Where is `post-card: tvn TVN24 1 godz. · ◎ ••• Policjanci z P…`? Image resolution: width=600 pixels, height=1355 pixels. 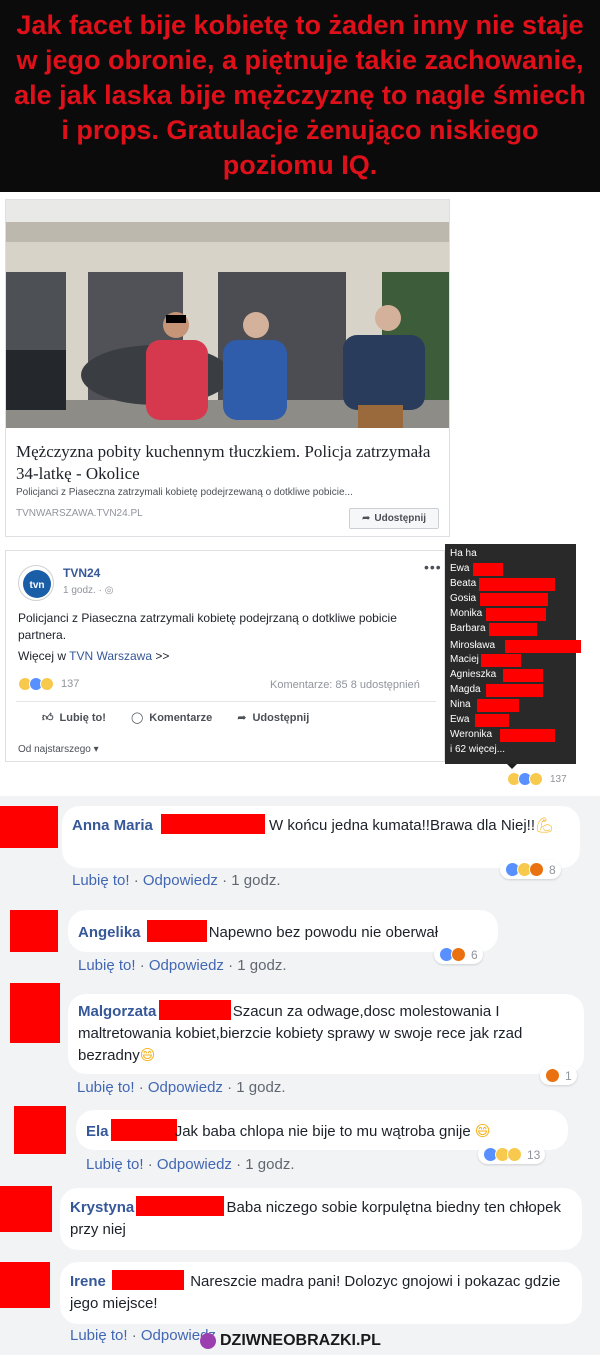 post-card: tvn TVN24 1 godz. · ◎ ••• Policjanci z P… is located at coordinates (225, 656).